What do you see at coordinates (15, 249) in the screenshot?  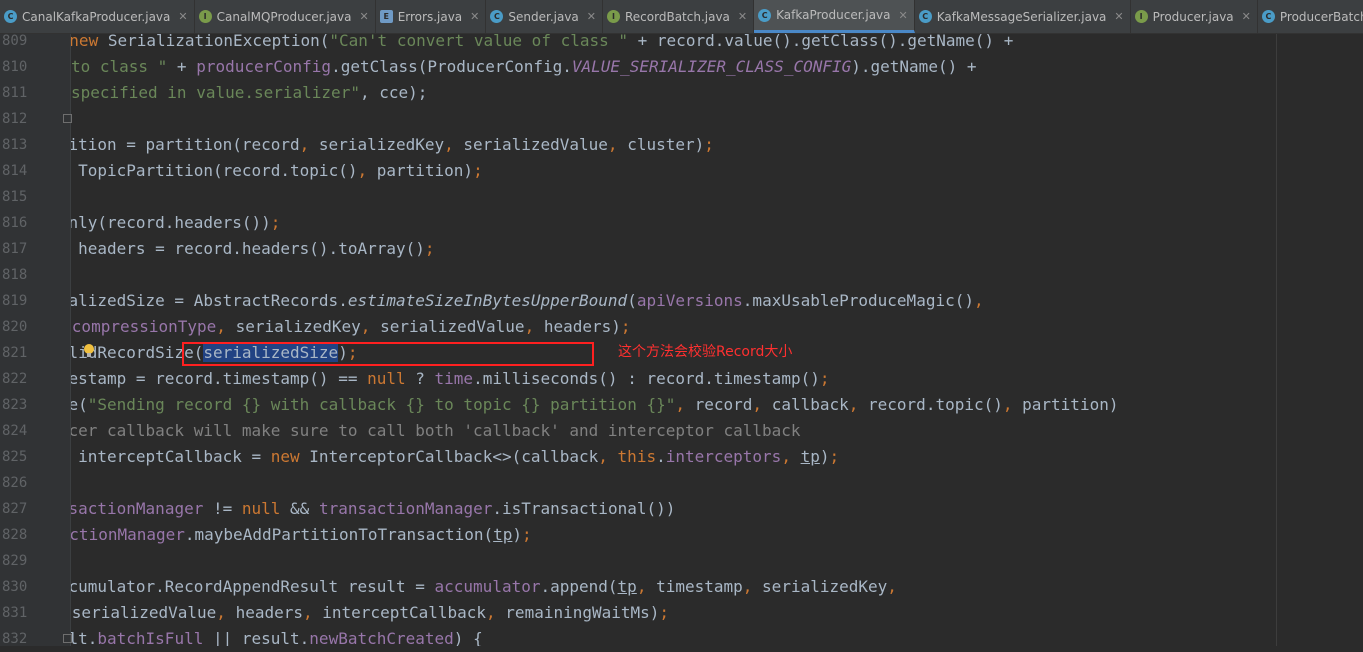 I see `line-number: 817` at bounding box center [15, 249].